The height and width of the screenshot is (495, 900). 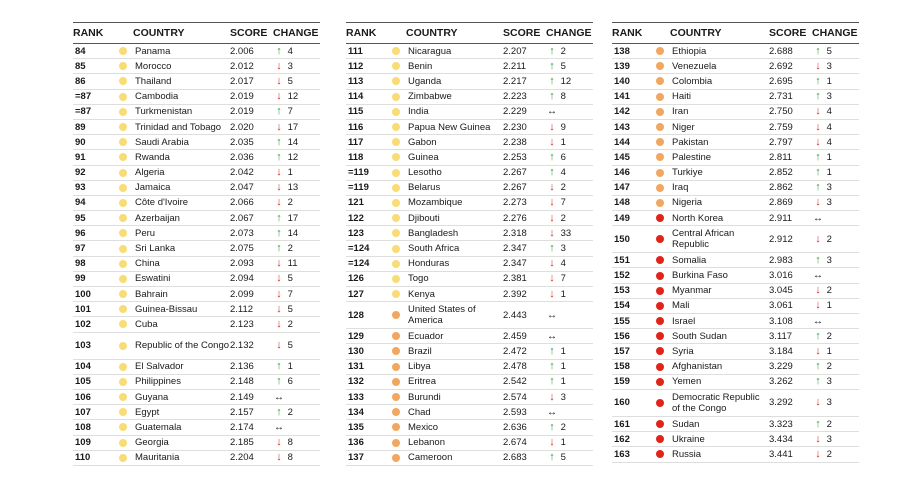 What do you see at coordinates (660, 33) in the screenshot?
I see `level-header` at bounding box center [660, 33].